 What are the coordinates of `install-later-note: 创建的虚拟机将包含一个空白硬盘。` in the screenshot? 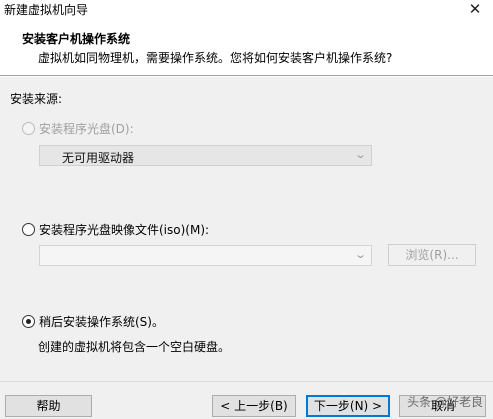 It's located at (134, 347).